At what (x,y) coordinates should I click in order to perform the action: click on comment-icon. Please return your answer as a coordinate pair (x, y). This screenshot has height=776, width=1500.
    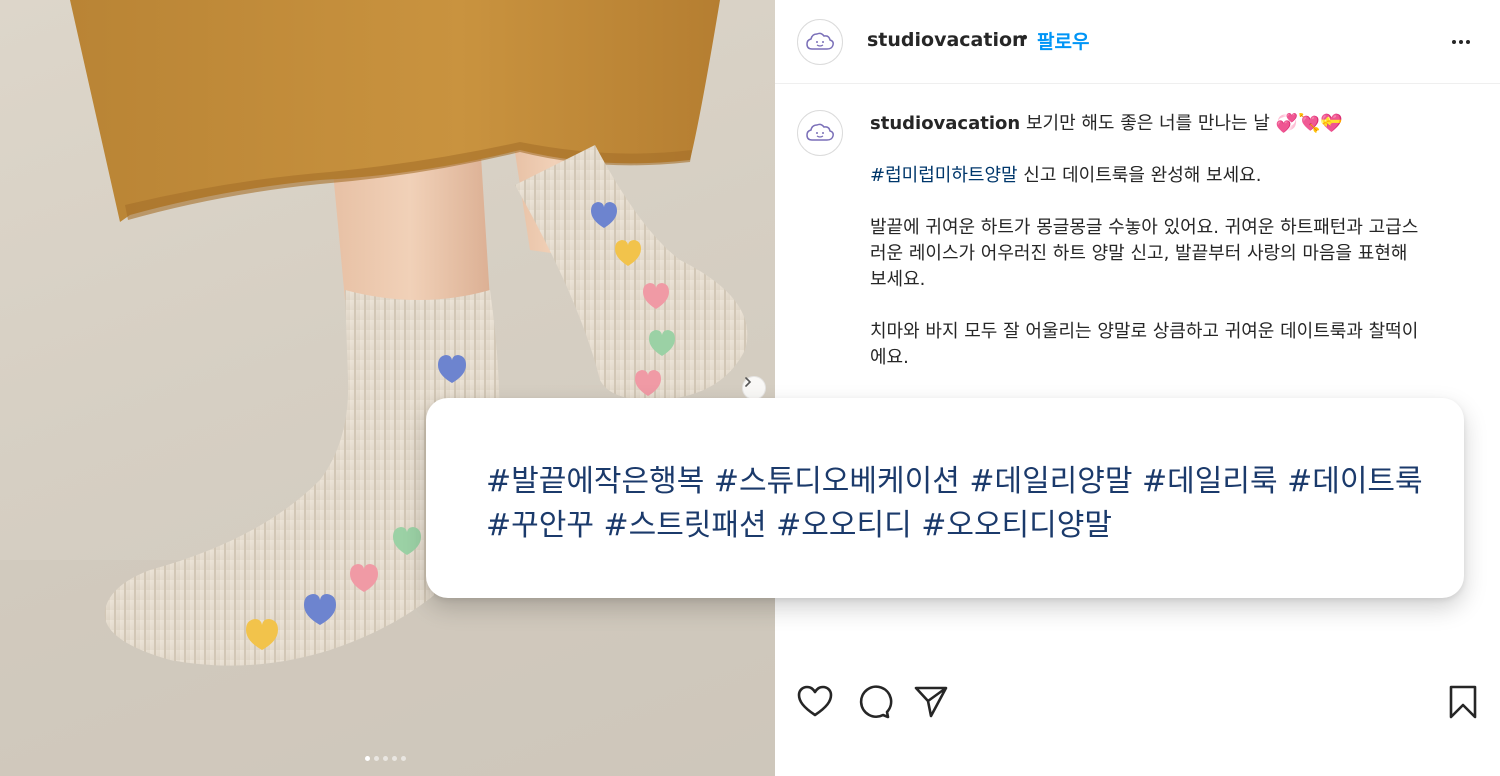
    Looking at the image, I should click on (876, 702).